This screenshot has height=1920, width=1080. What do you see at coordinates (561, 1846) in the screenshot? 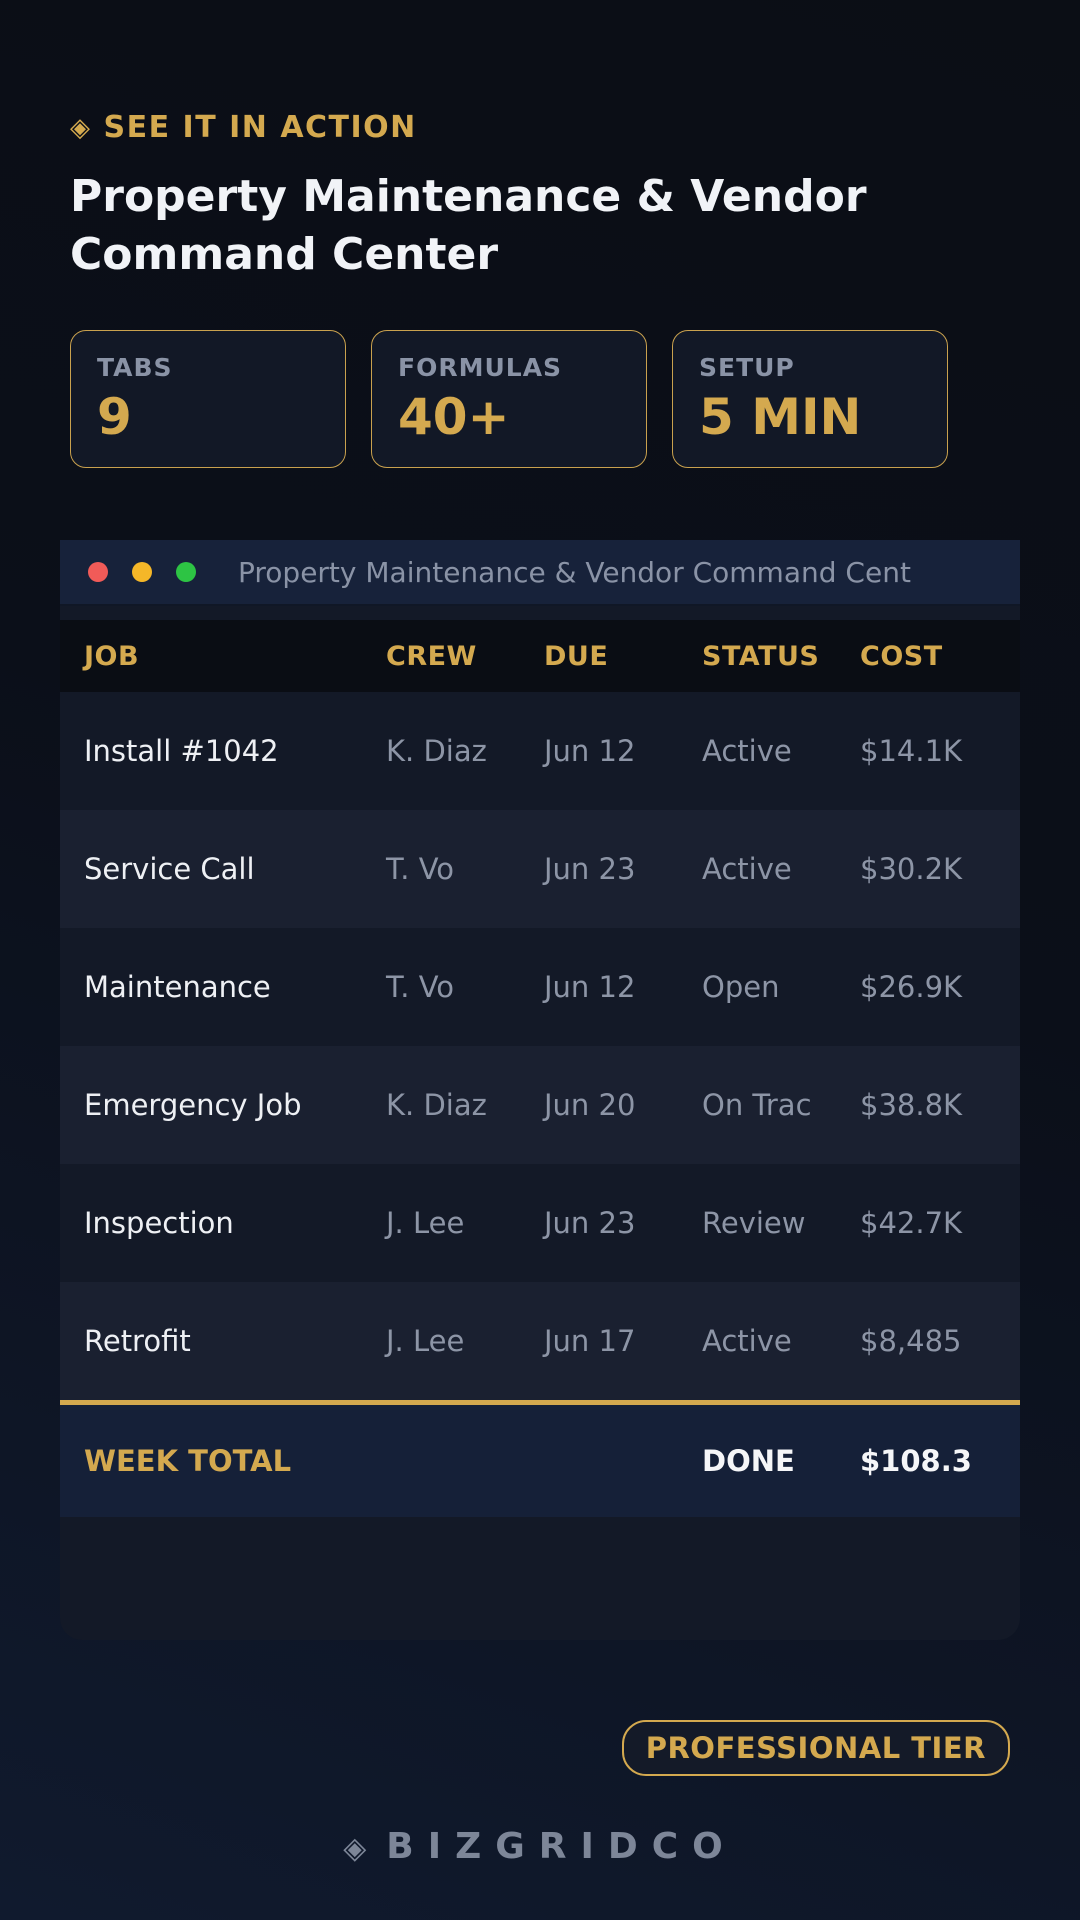
I see `brand-name: BIZGRIDCO` at bounding box center [561, 1846].